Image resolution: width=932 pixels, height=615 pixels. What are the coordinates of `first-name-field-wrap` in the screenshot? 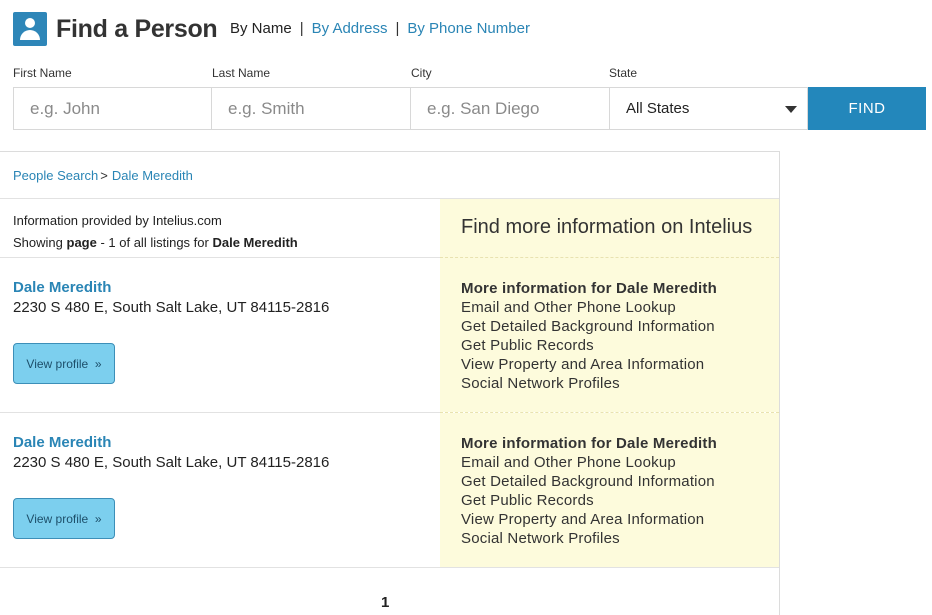 It's located at (112, 108).